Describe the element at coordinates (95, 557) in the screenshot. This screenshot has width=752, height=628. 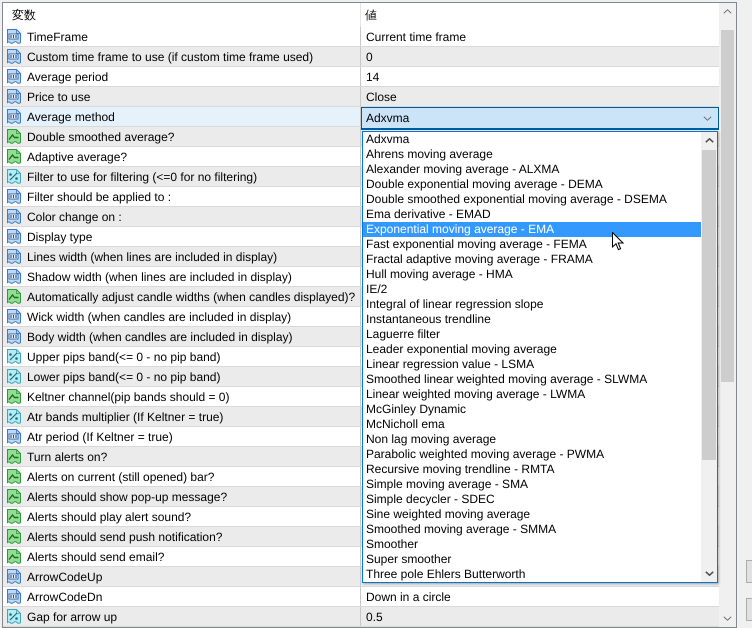
I see `property-name: Alerts should send email?` at that location.